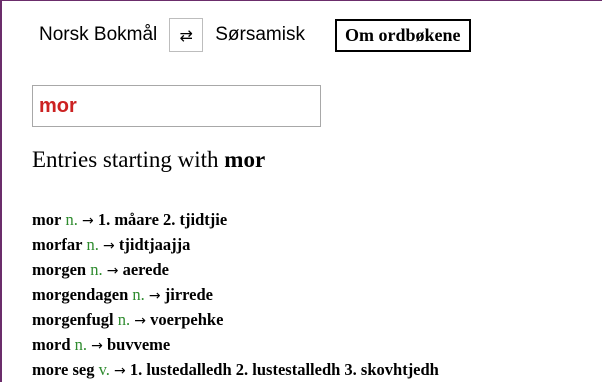 This screenshot has height=382, width=602. I want to click on entry-translation: aerede, so click(145, 269).